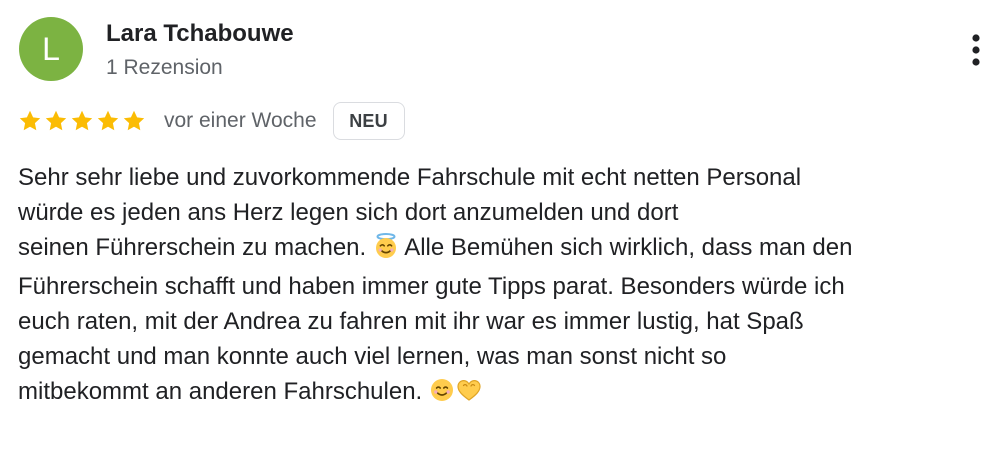 Image resolution: width=1008 pixels, height=458 pixels. Describe the element at coordinates (504, 393) in the screenshot. I see `review-text-line: mitbekommt an anderen Fahrschulen.` at that location.